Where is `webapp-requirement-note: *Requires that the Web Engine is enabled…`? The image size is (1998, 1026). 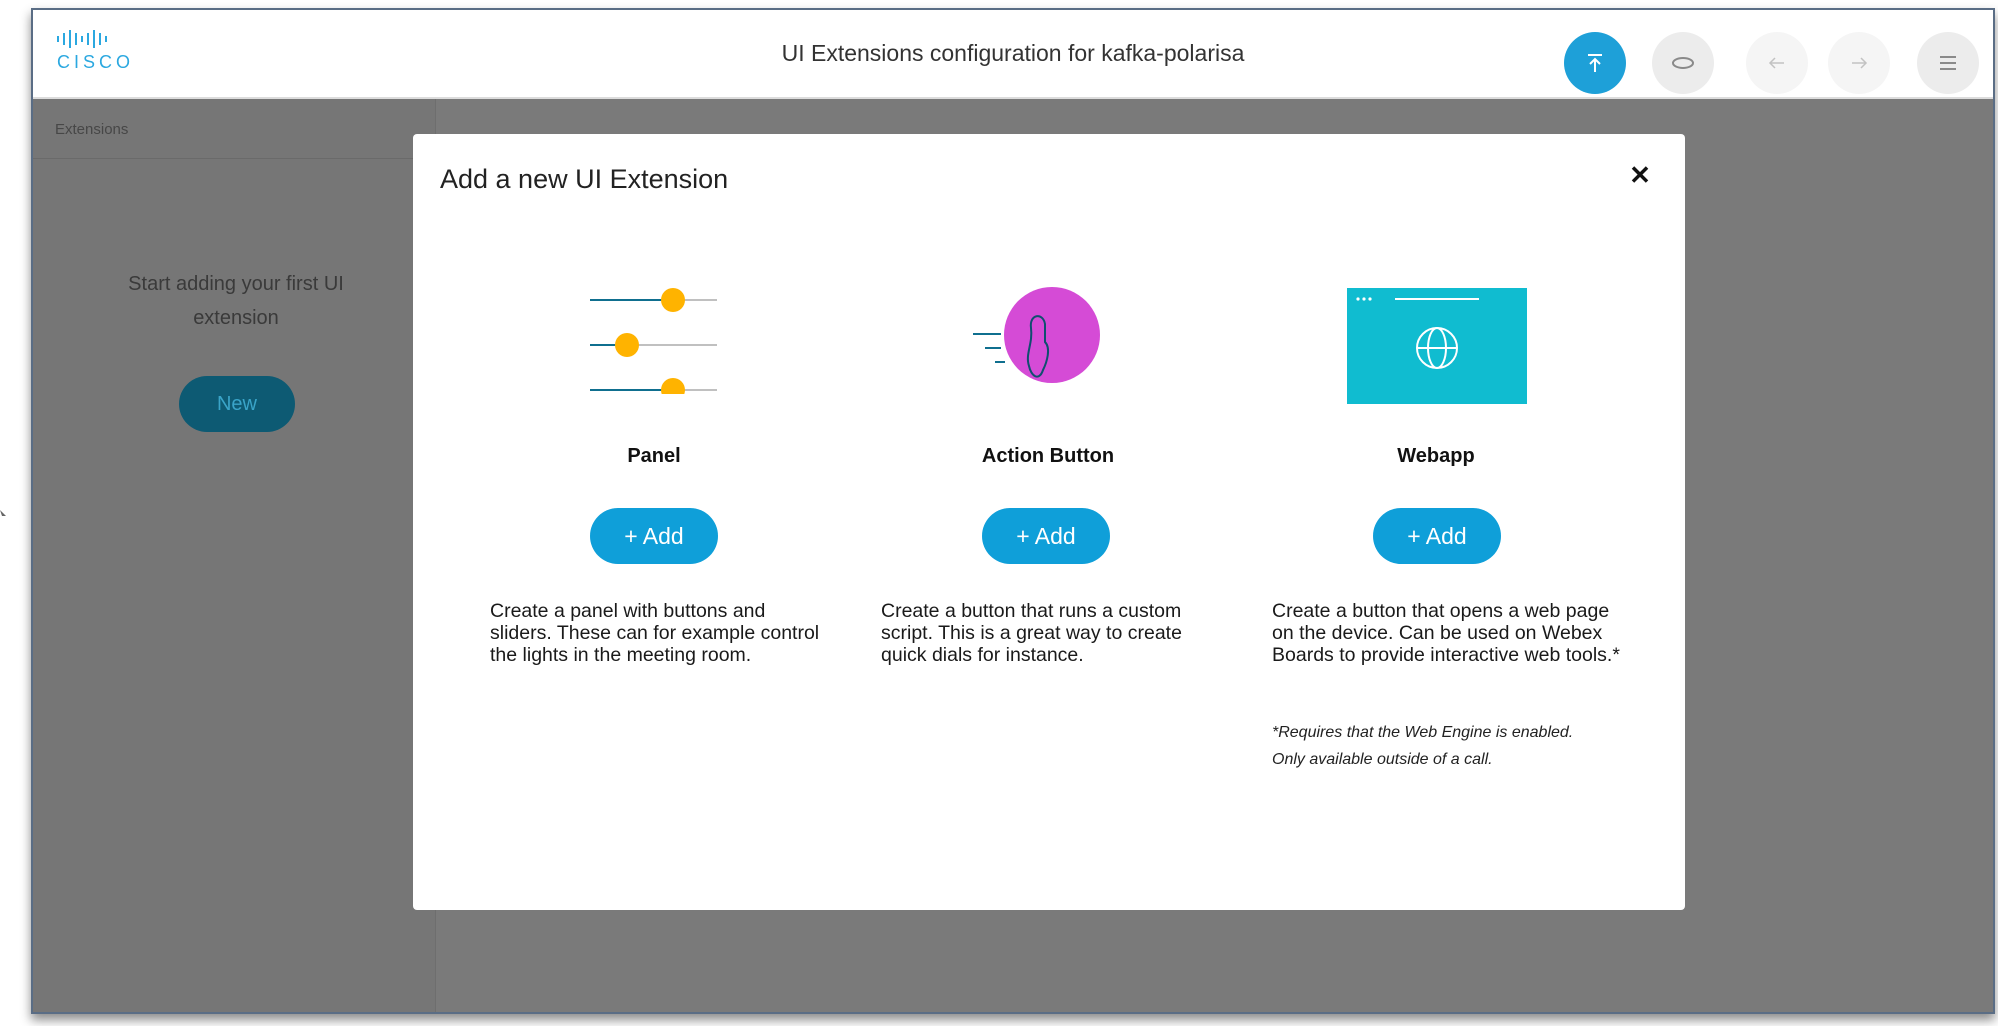
webapp-requirement-note: *Requires that the Web Engine is enabled… is located at coordinates (1423, 746).